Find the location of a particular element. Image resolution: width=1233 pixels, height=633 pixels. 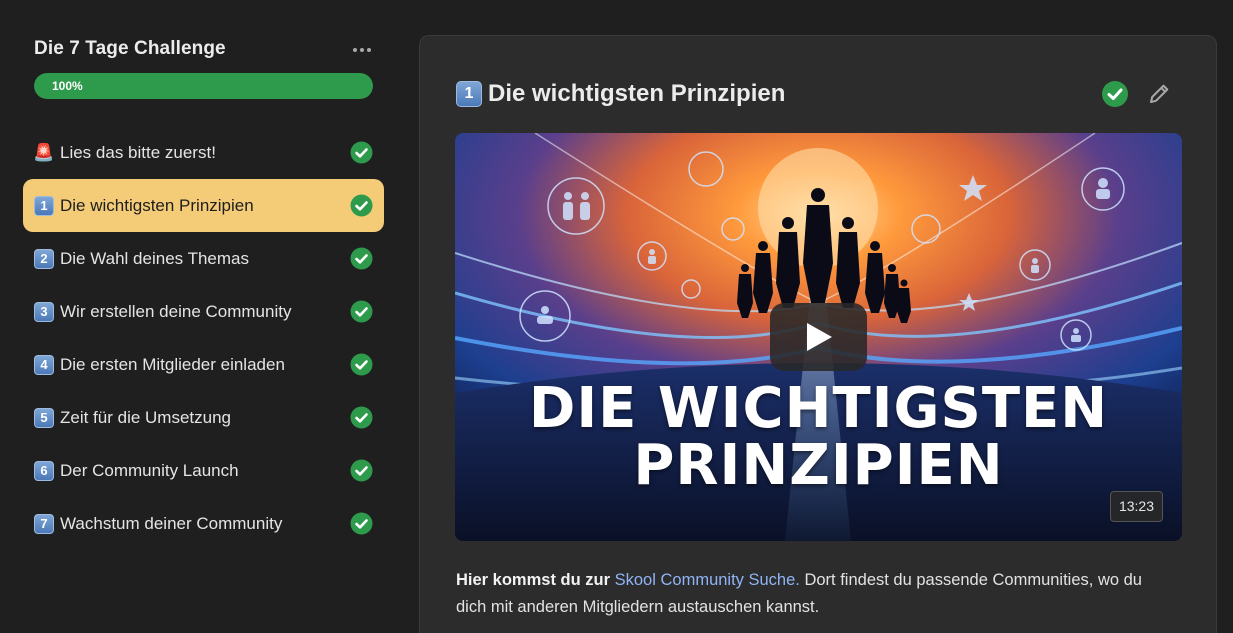

lesson-item: 2 Die Wahl deines Themas is located at coordinates (203, 258).